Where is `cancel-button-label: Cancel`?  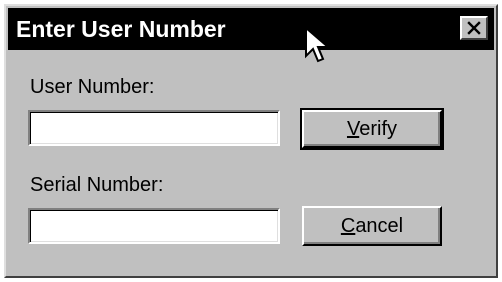 cancel-button-label: Cancel is located at coordinates (372, 226).